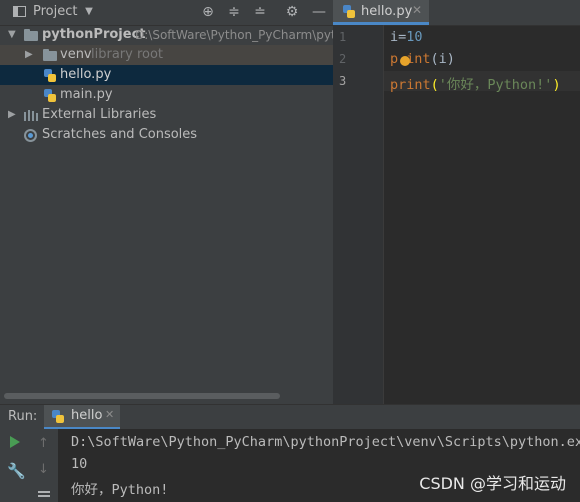 The height and width of the screenshot is (502, 580). I want to click on chevron-down-icon: ▼, so click(12, 35).